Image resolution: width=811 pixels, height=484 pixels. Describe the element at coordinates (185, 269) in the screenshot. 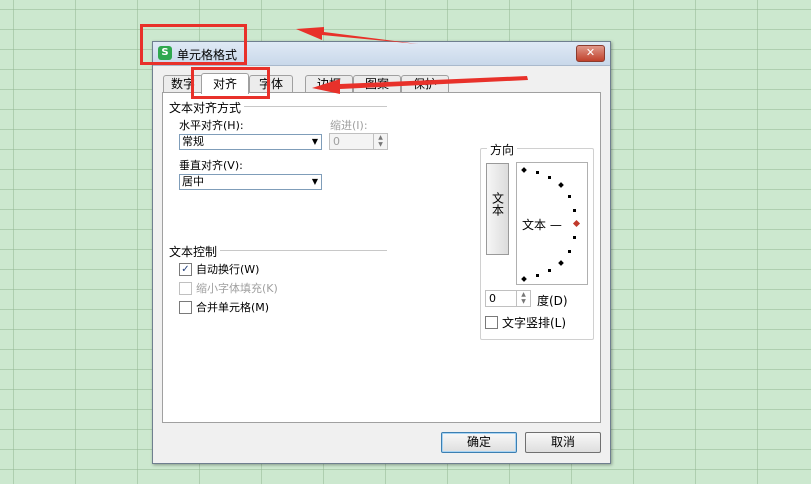

I see `checkmark-icon: ✓` at that location.